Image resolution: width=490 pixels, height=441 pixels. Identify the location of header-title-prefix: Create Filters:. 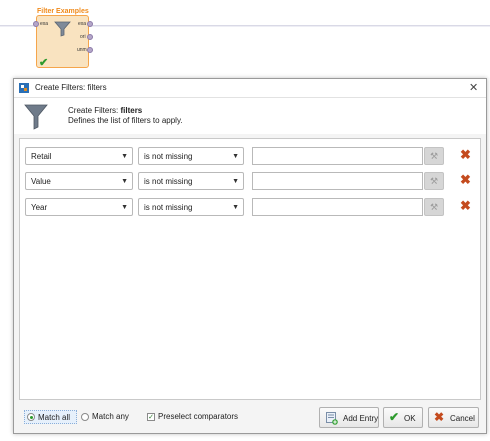
(94, 110).